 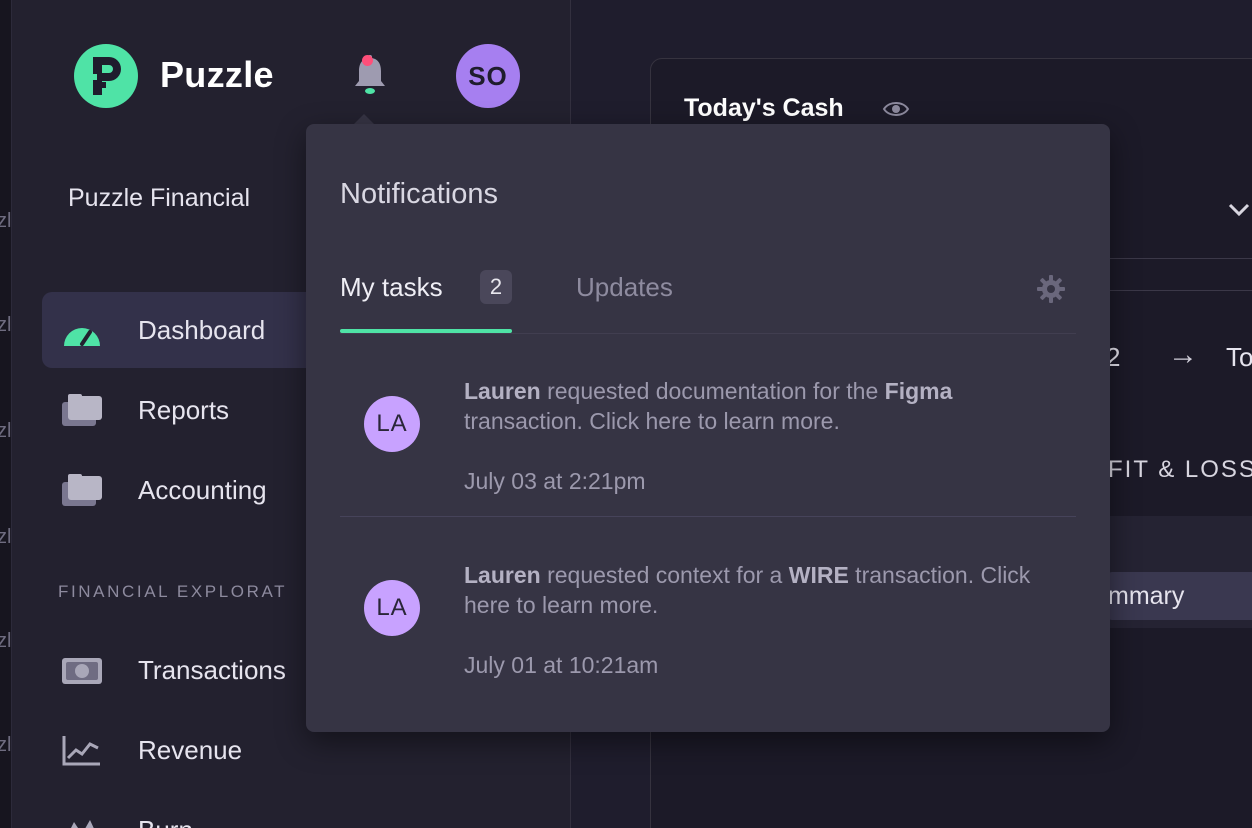 I want to click on gear-icon, so click(x=1051, y=289).